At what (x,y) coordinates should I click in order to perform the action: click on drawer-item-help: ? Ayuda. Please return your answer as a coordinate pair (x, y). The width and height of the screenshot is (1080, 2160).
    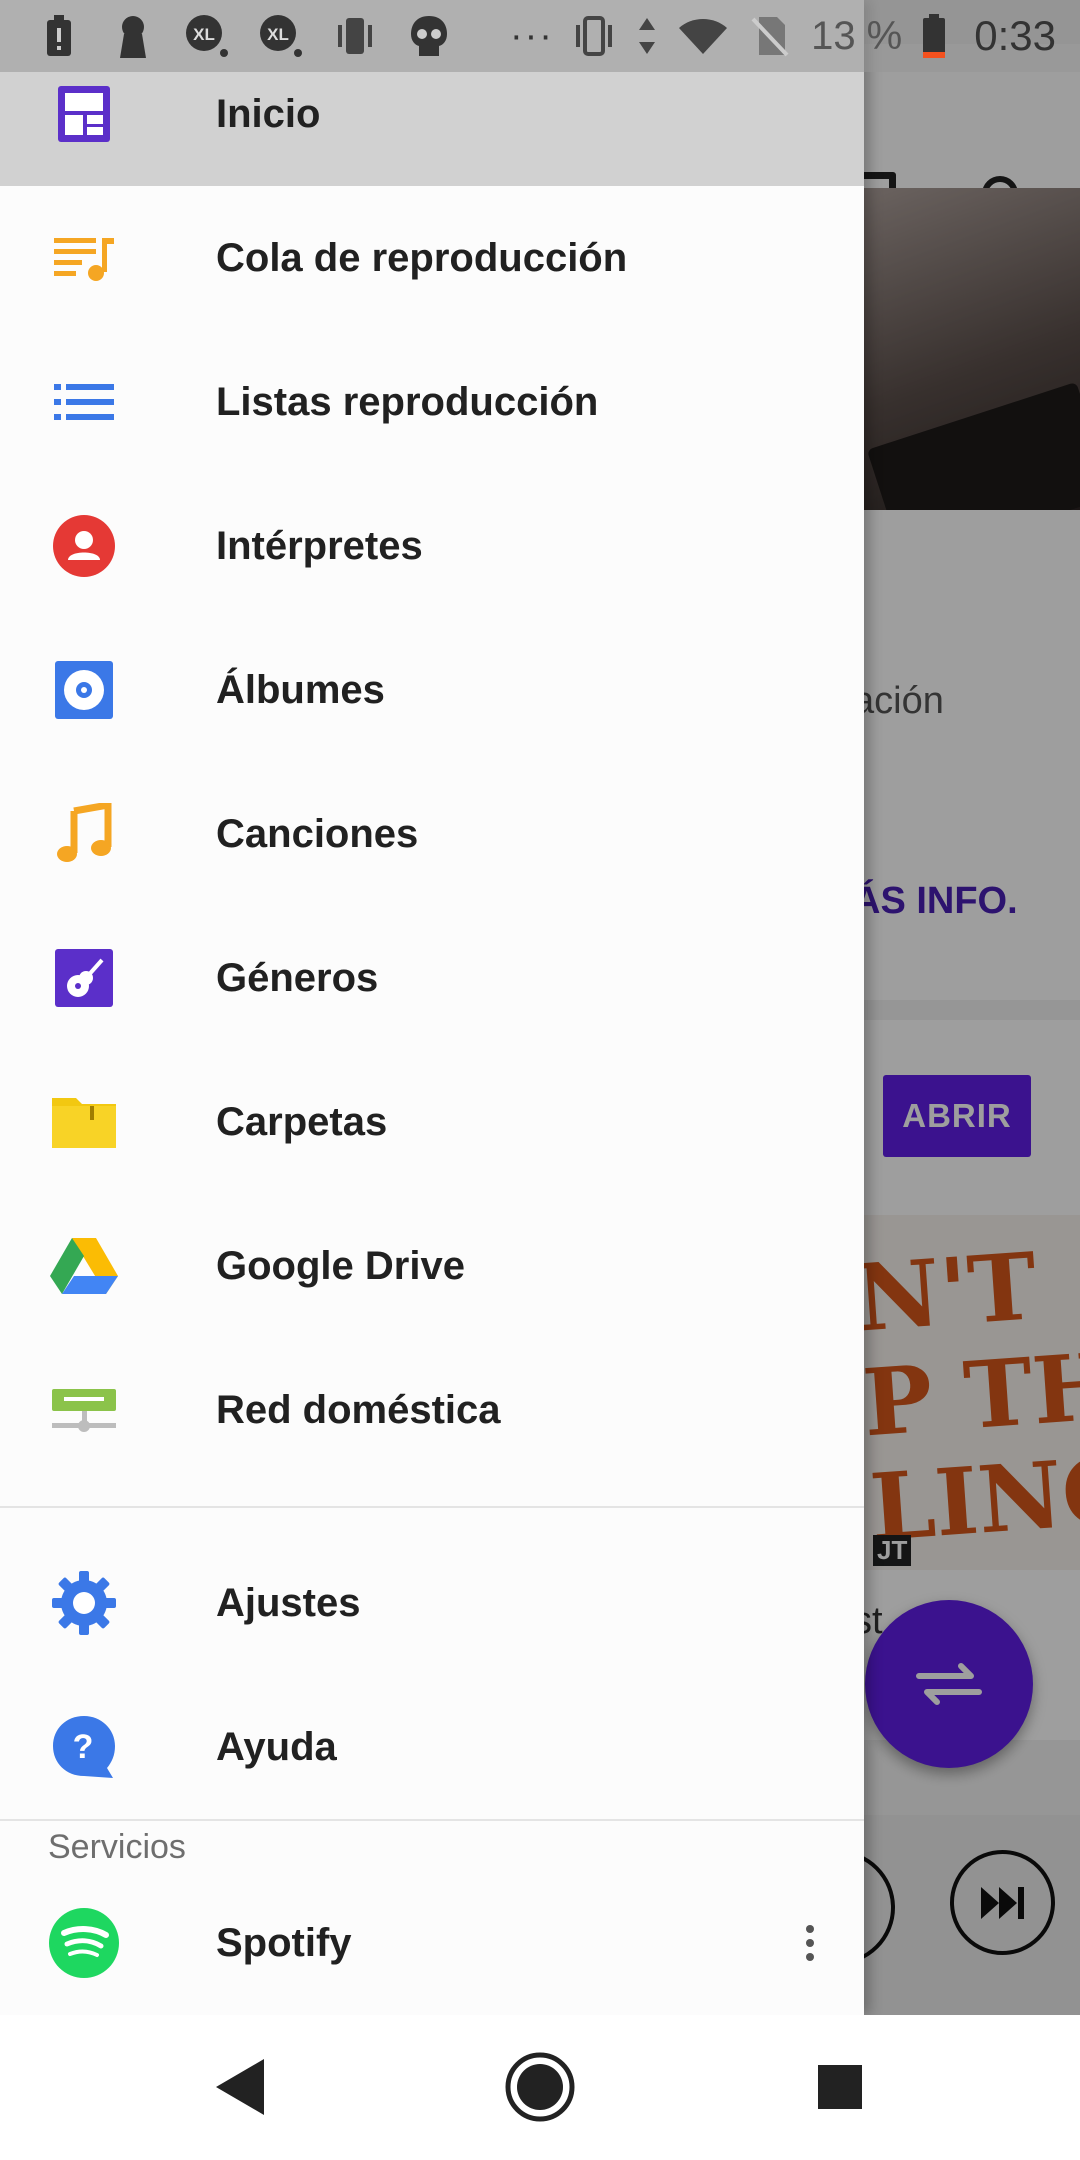
    Looking at the image, I should click on (432, 1747).